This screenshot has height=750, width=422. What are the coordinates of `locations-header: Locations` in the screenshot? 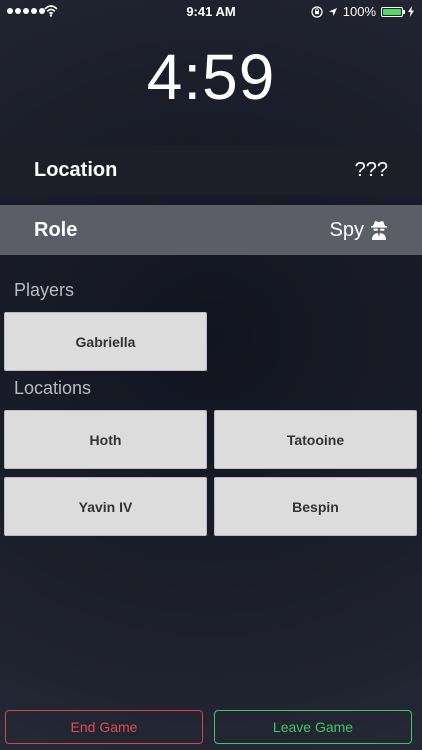 It's located at (53, 388).